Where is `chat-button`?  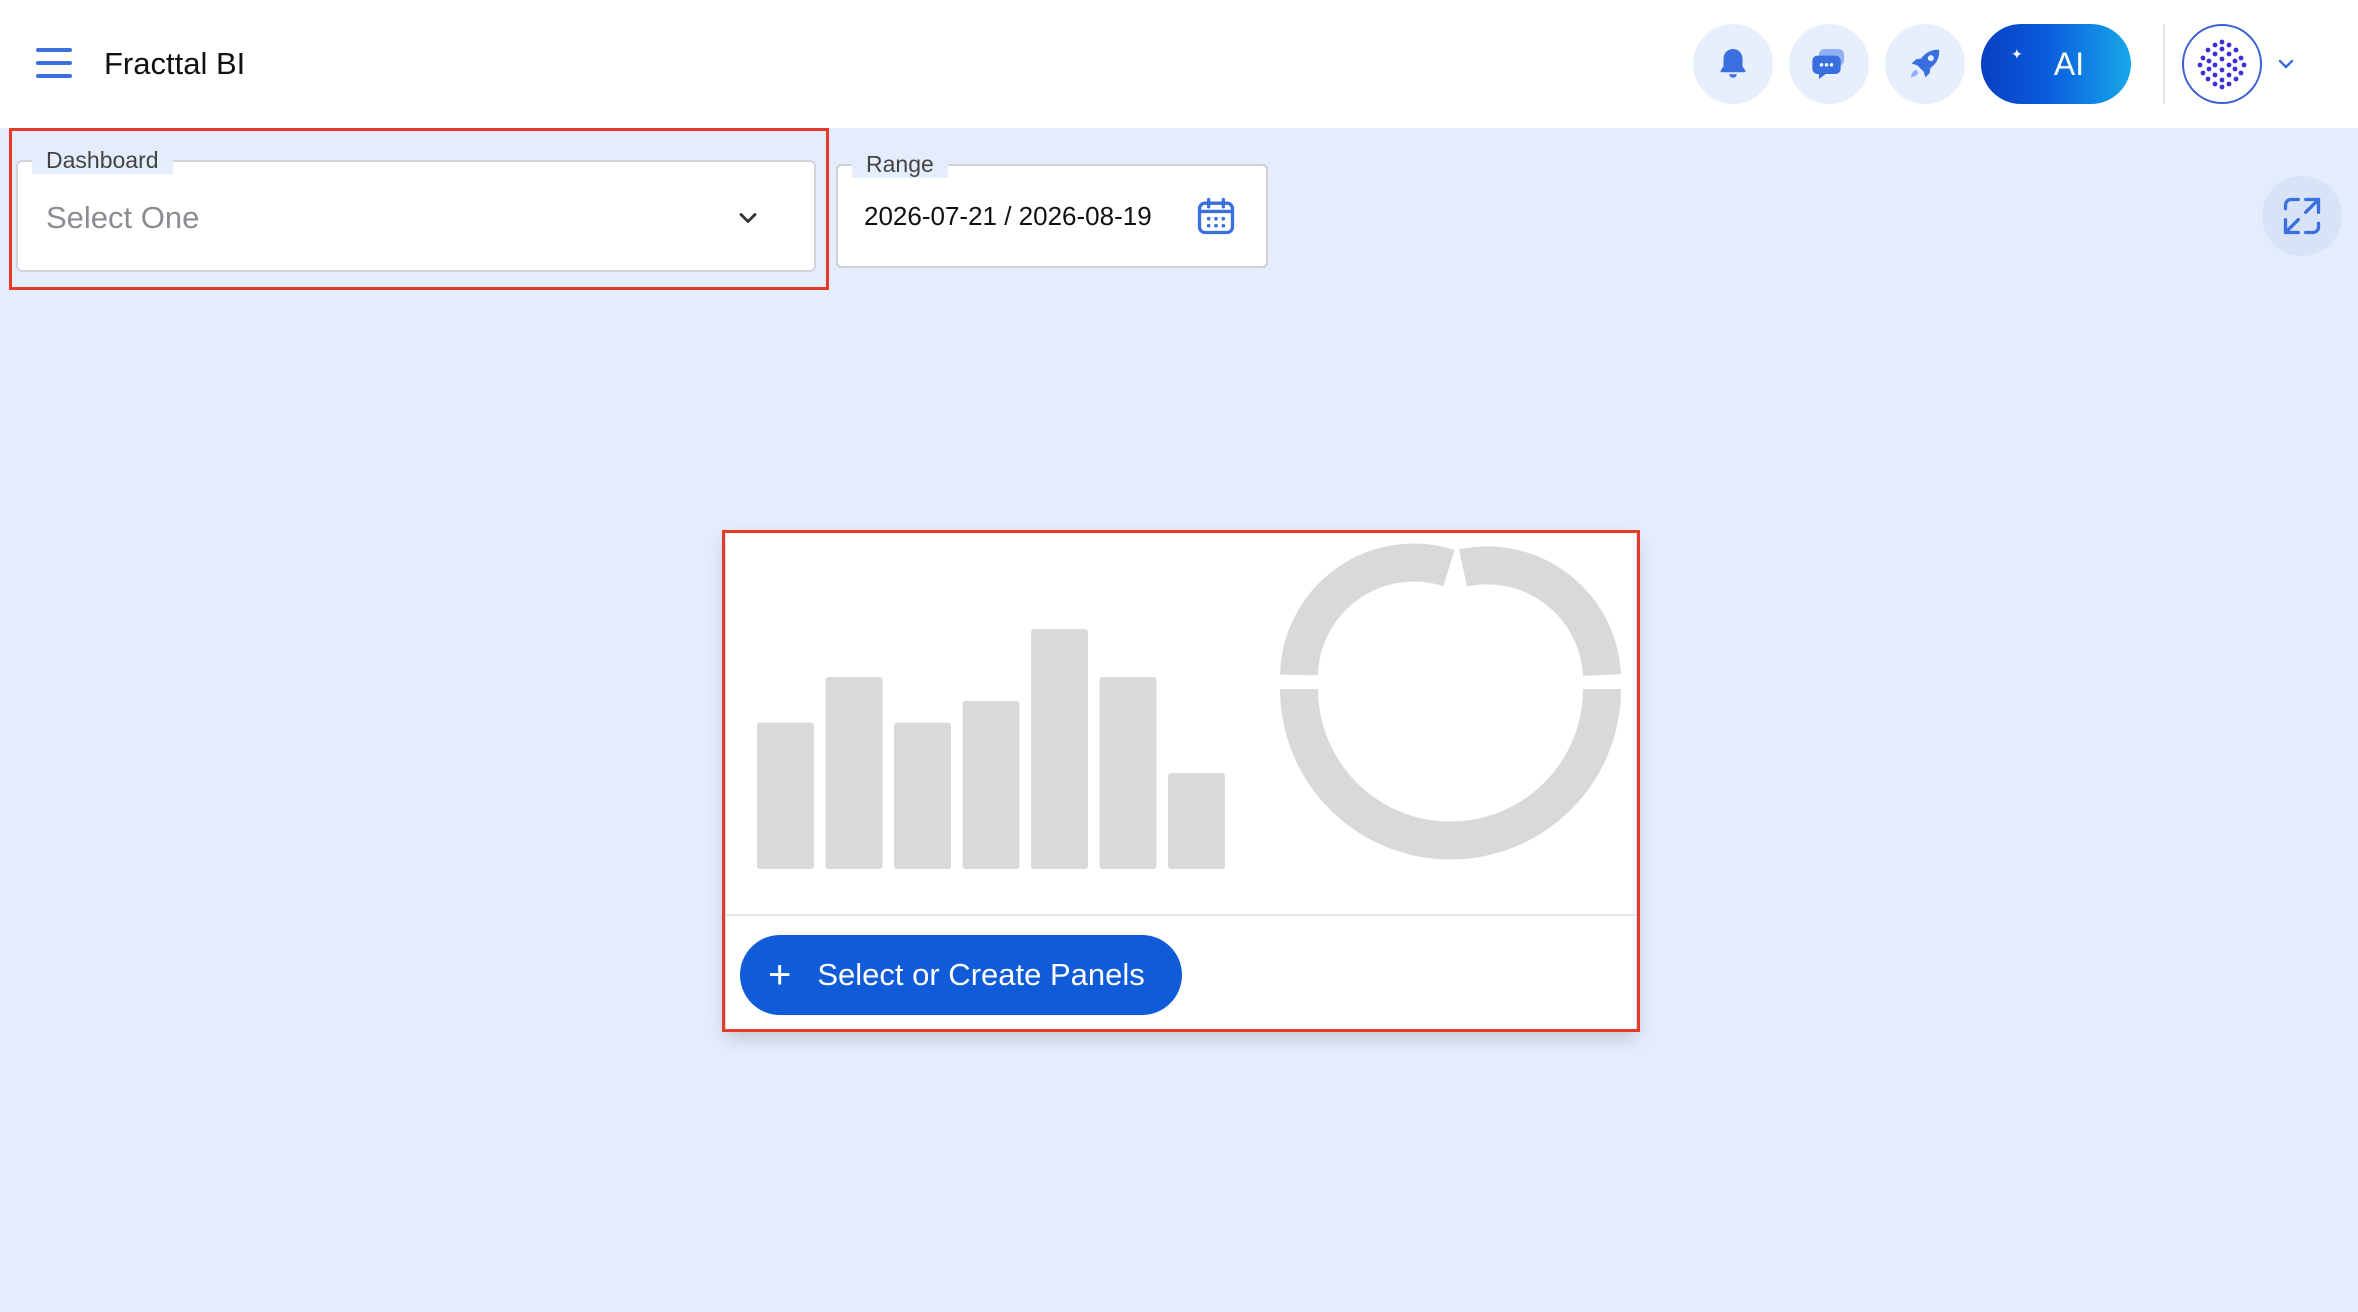
chat-button is located at coordinates (1829, 64).